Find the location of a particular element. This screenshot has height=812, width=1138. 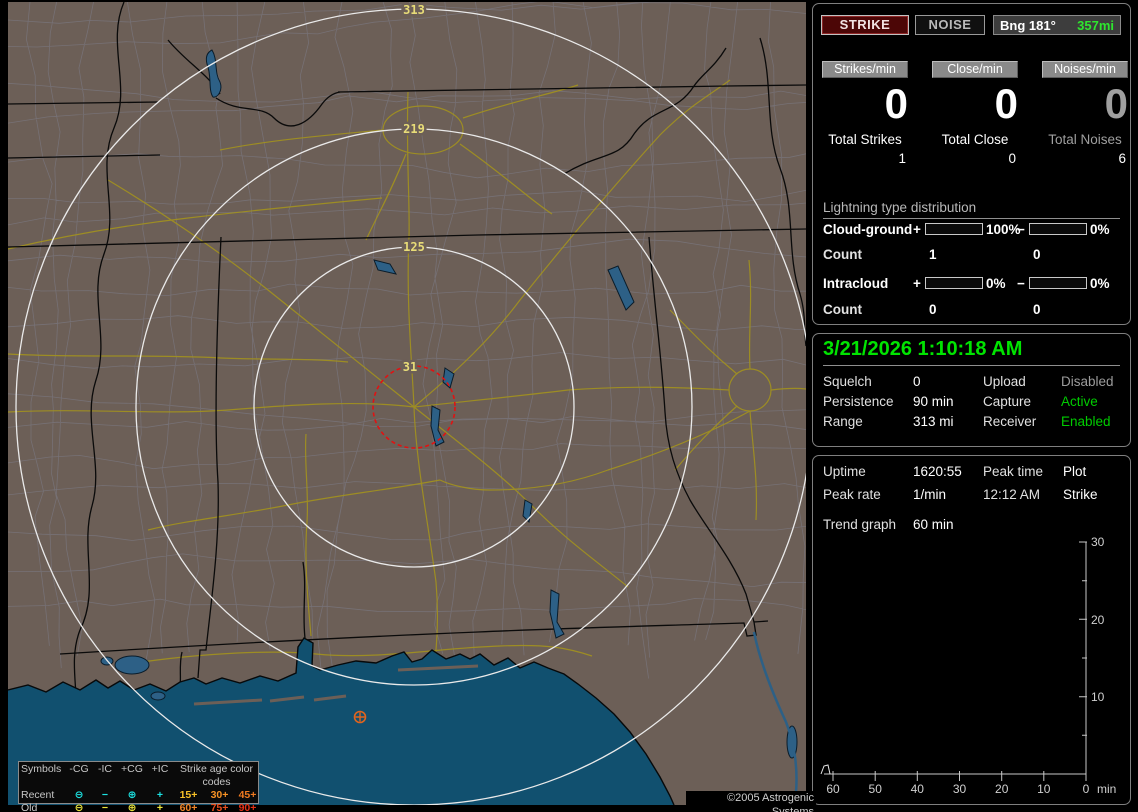

cg-plus-count: 1 is located at coordinates (933, 254).